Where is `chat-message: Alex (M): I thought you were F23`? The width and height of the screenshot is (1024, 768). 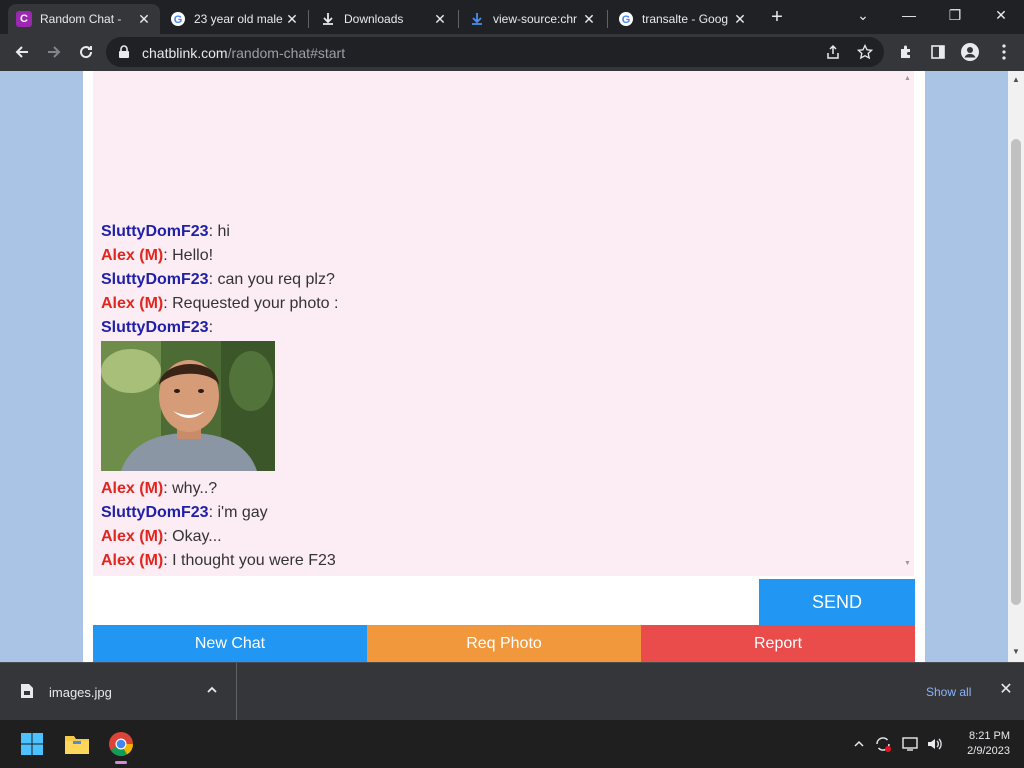 chat-message: Alex (M): I thought you were F23 is located at coordinates (218, 561).